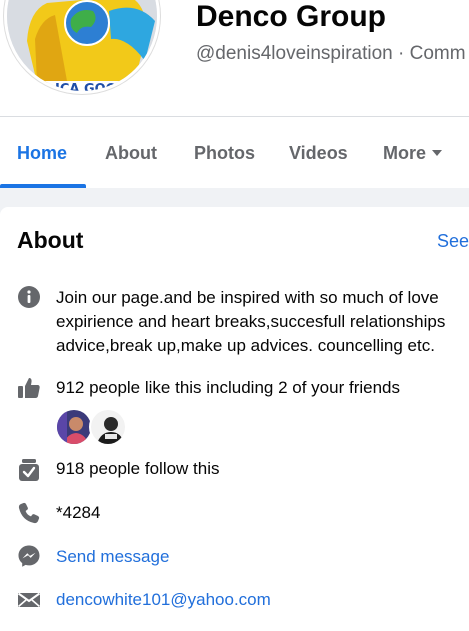 Image resolution: width=469 pixels, height=631 pixels. Describe the element at coordinates (331, 53) in the screenshot. I see `page-handle: @denis4loveinspiration · Comm` at that location.